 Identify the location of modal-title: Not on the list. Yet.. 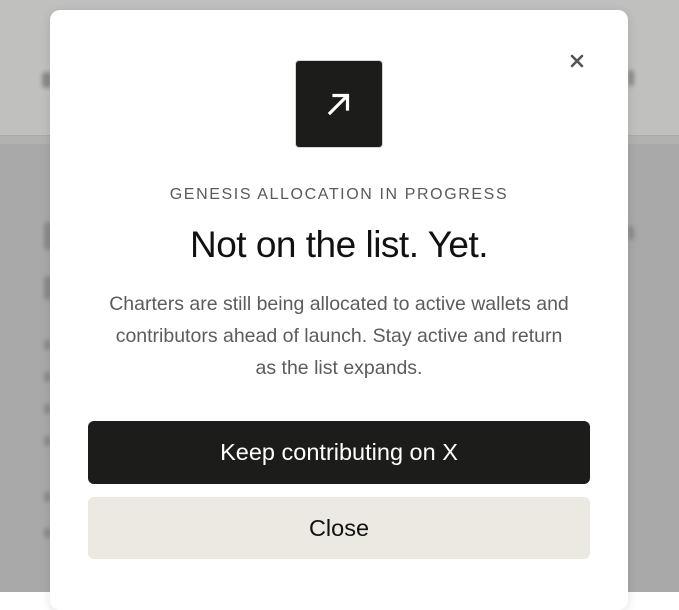
(339, 244).